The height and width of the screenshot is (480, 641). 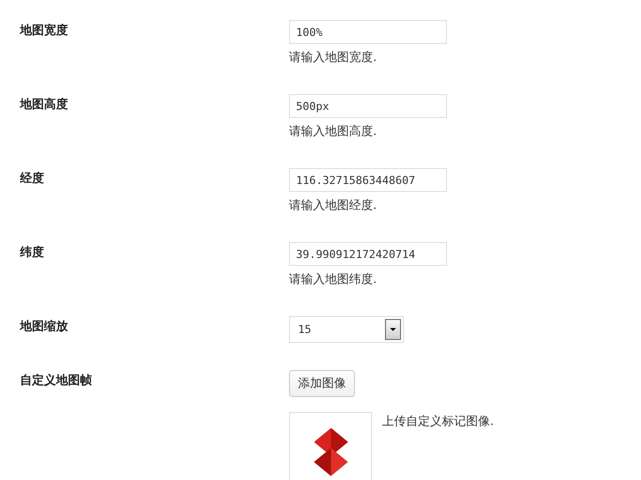 What do you see at coordinates (32, 252) in the screenshot?
I see `setting-label: 纬度` at bounding box center [32, 252].